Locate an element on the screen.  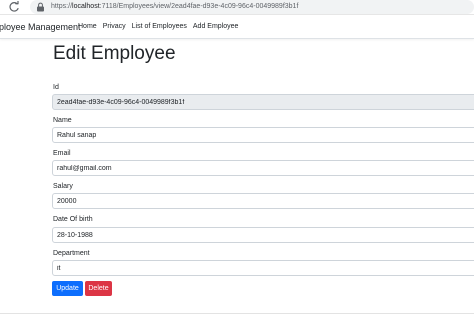
department-label: Department is located at coordinates (71, 253).